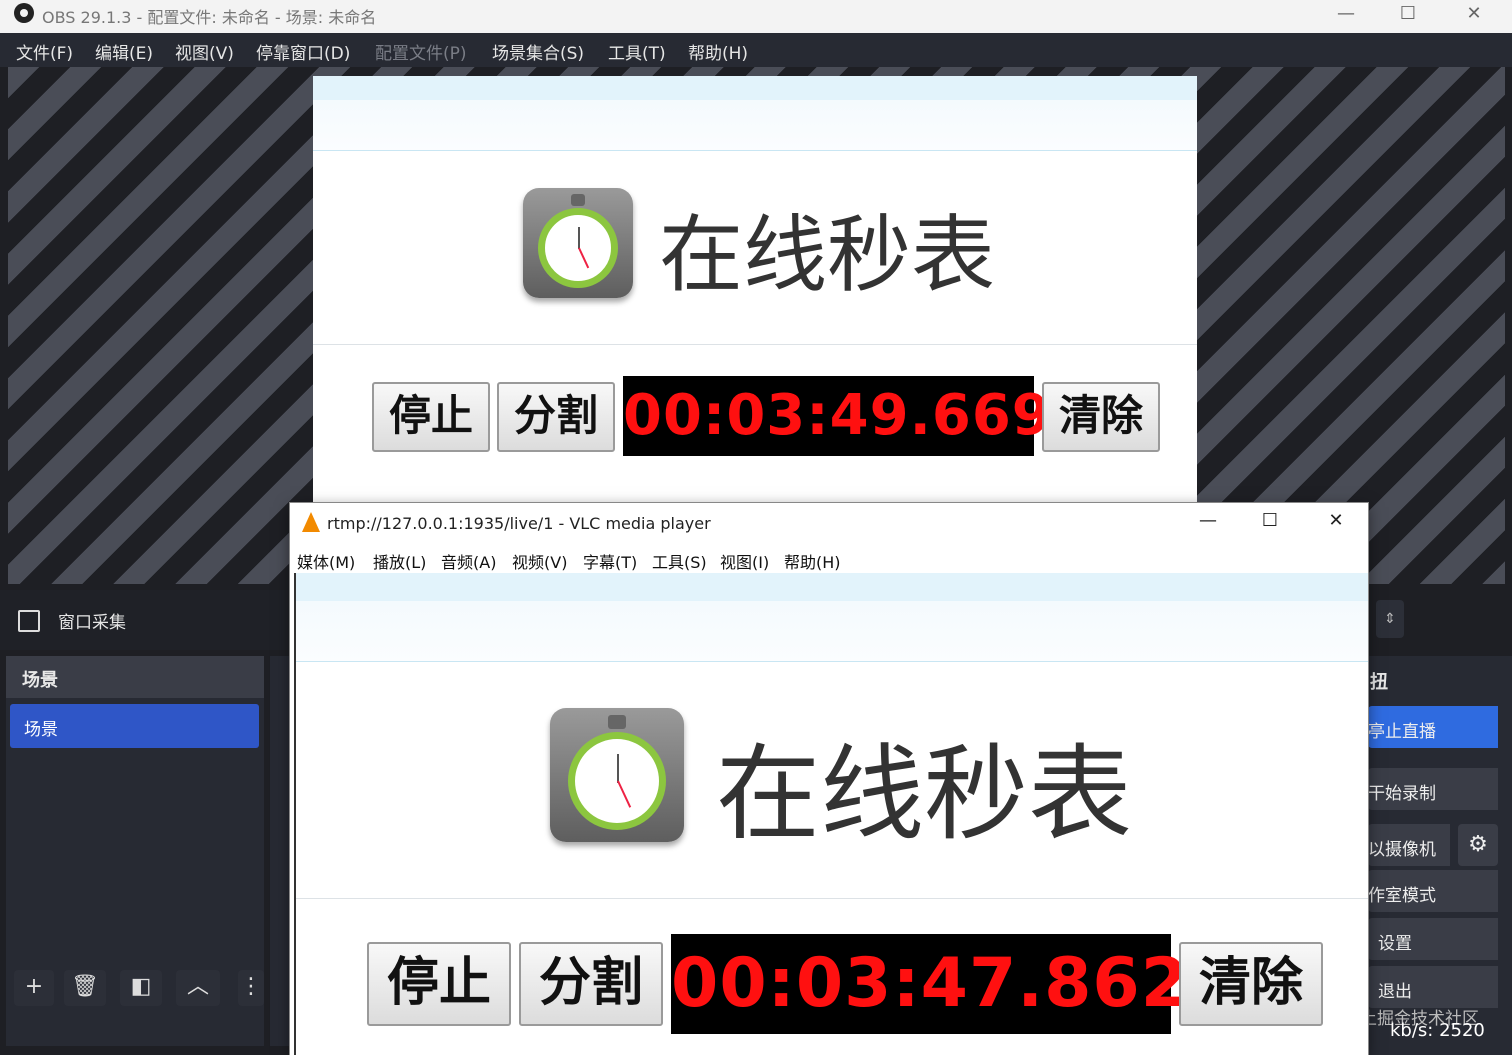 The height and width of the screenshot is (1055, 1512). Describe the element at coordinates (85, 988) in the screenshot. I see `trash-icon: 🗑` at that location.